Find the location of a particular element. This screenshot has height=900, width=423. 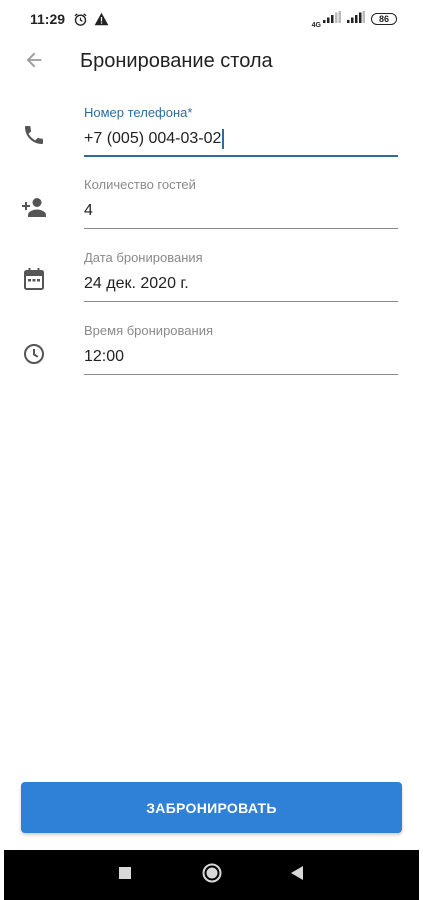

status-right: 4G 86 is located at coordinates (354, 19).